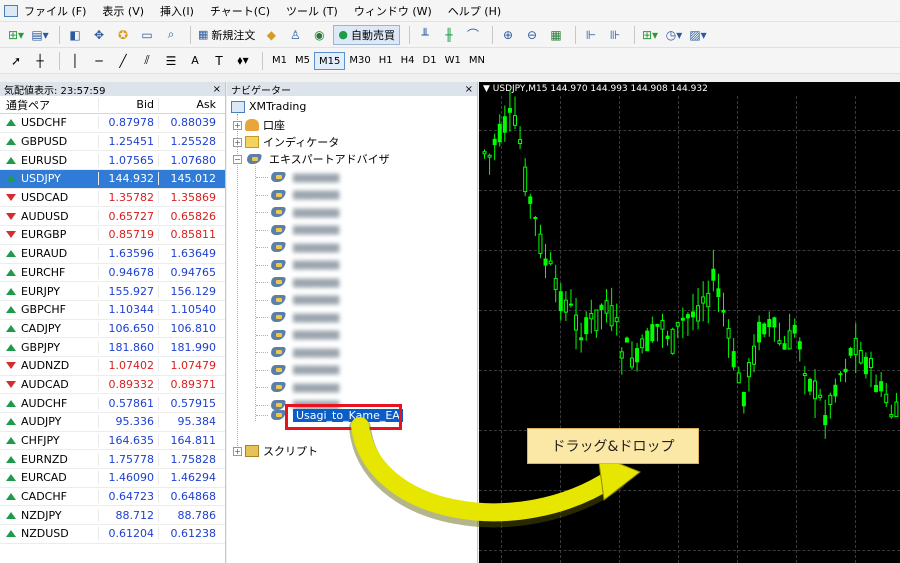 This screenshot has width=900, height=563. Describe the element at coordinates (112, 123) in the screenshot. I see `market-watch-row: USDCHF 0.87978 0.88039` at that location.